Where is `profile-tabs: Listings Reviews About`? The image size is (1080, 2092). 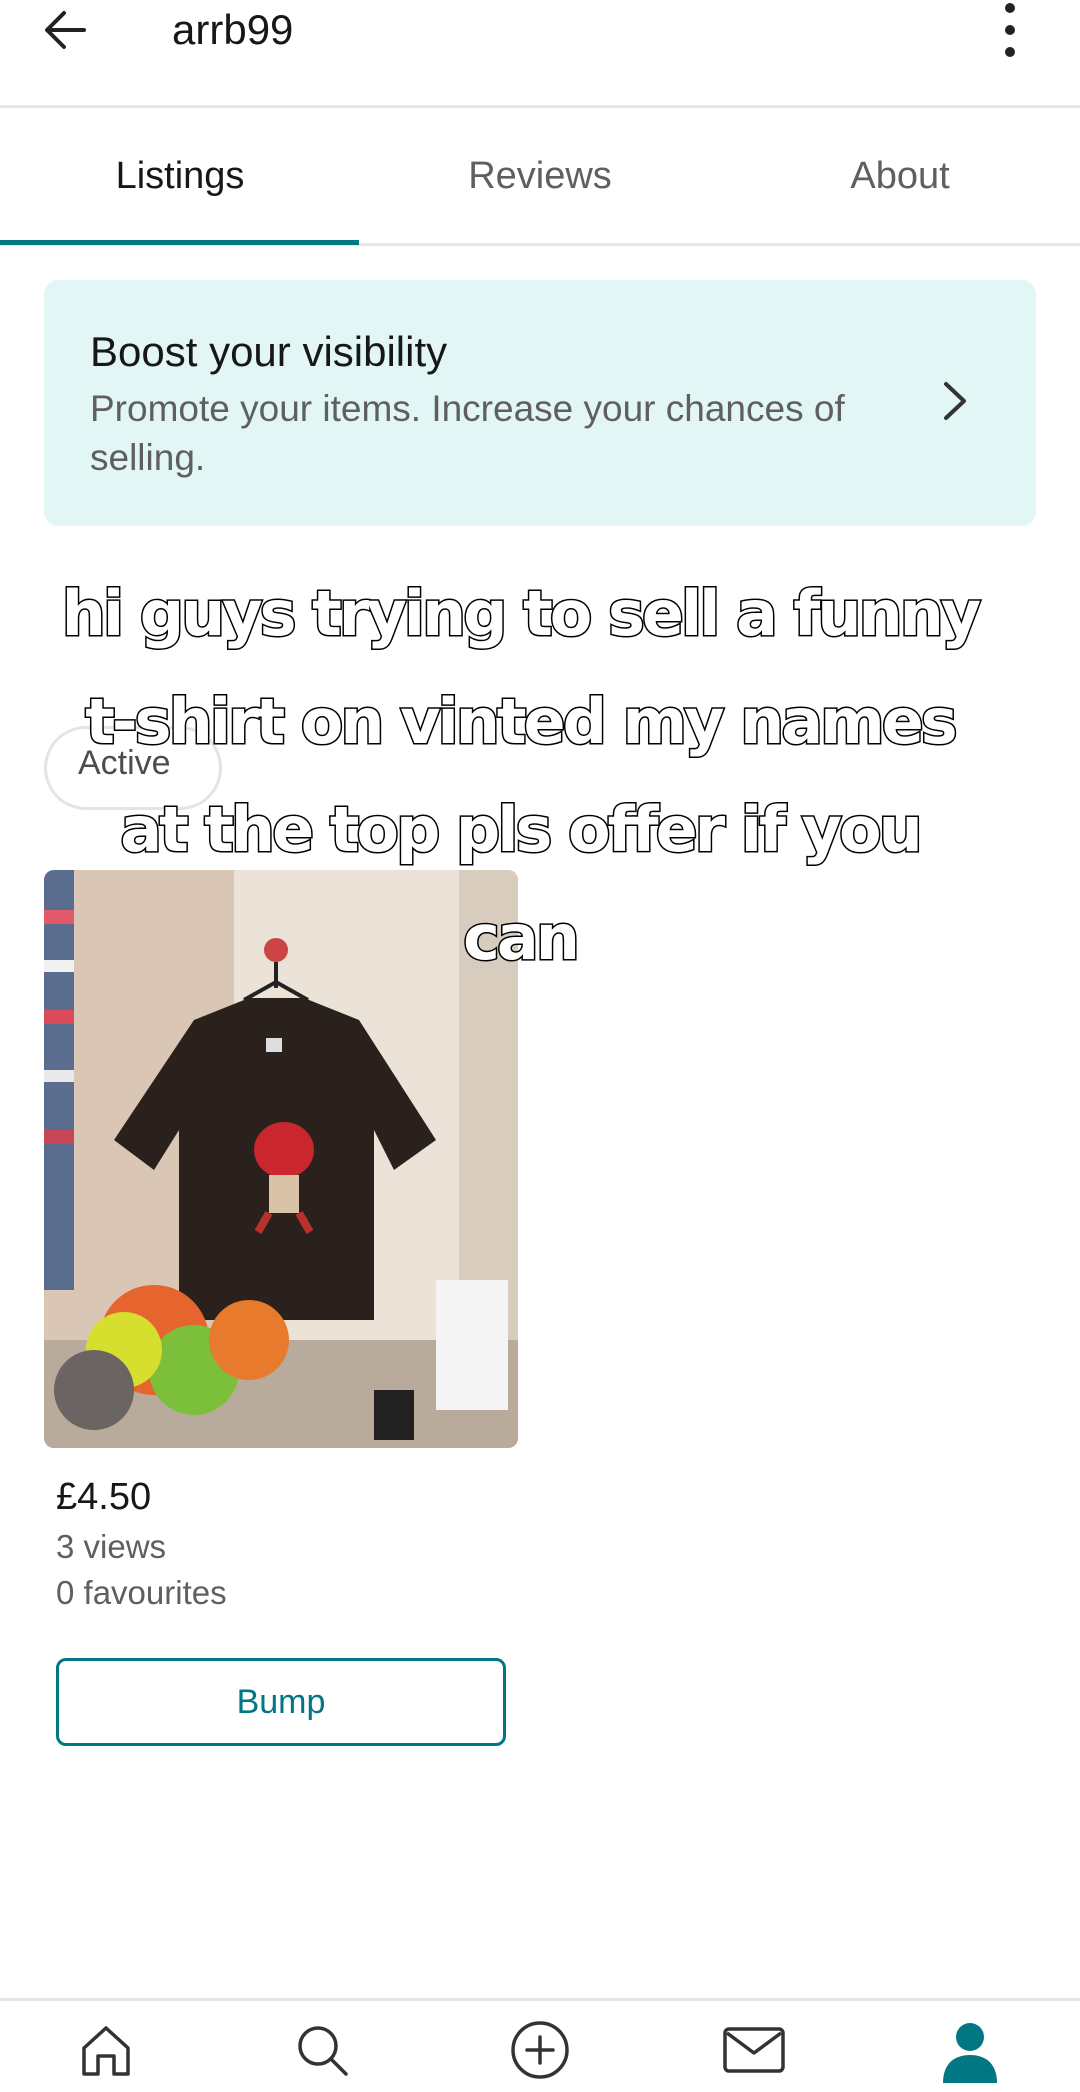
profile-tabs: Listings Reviews About is located at coordinates (540, 178).